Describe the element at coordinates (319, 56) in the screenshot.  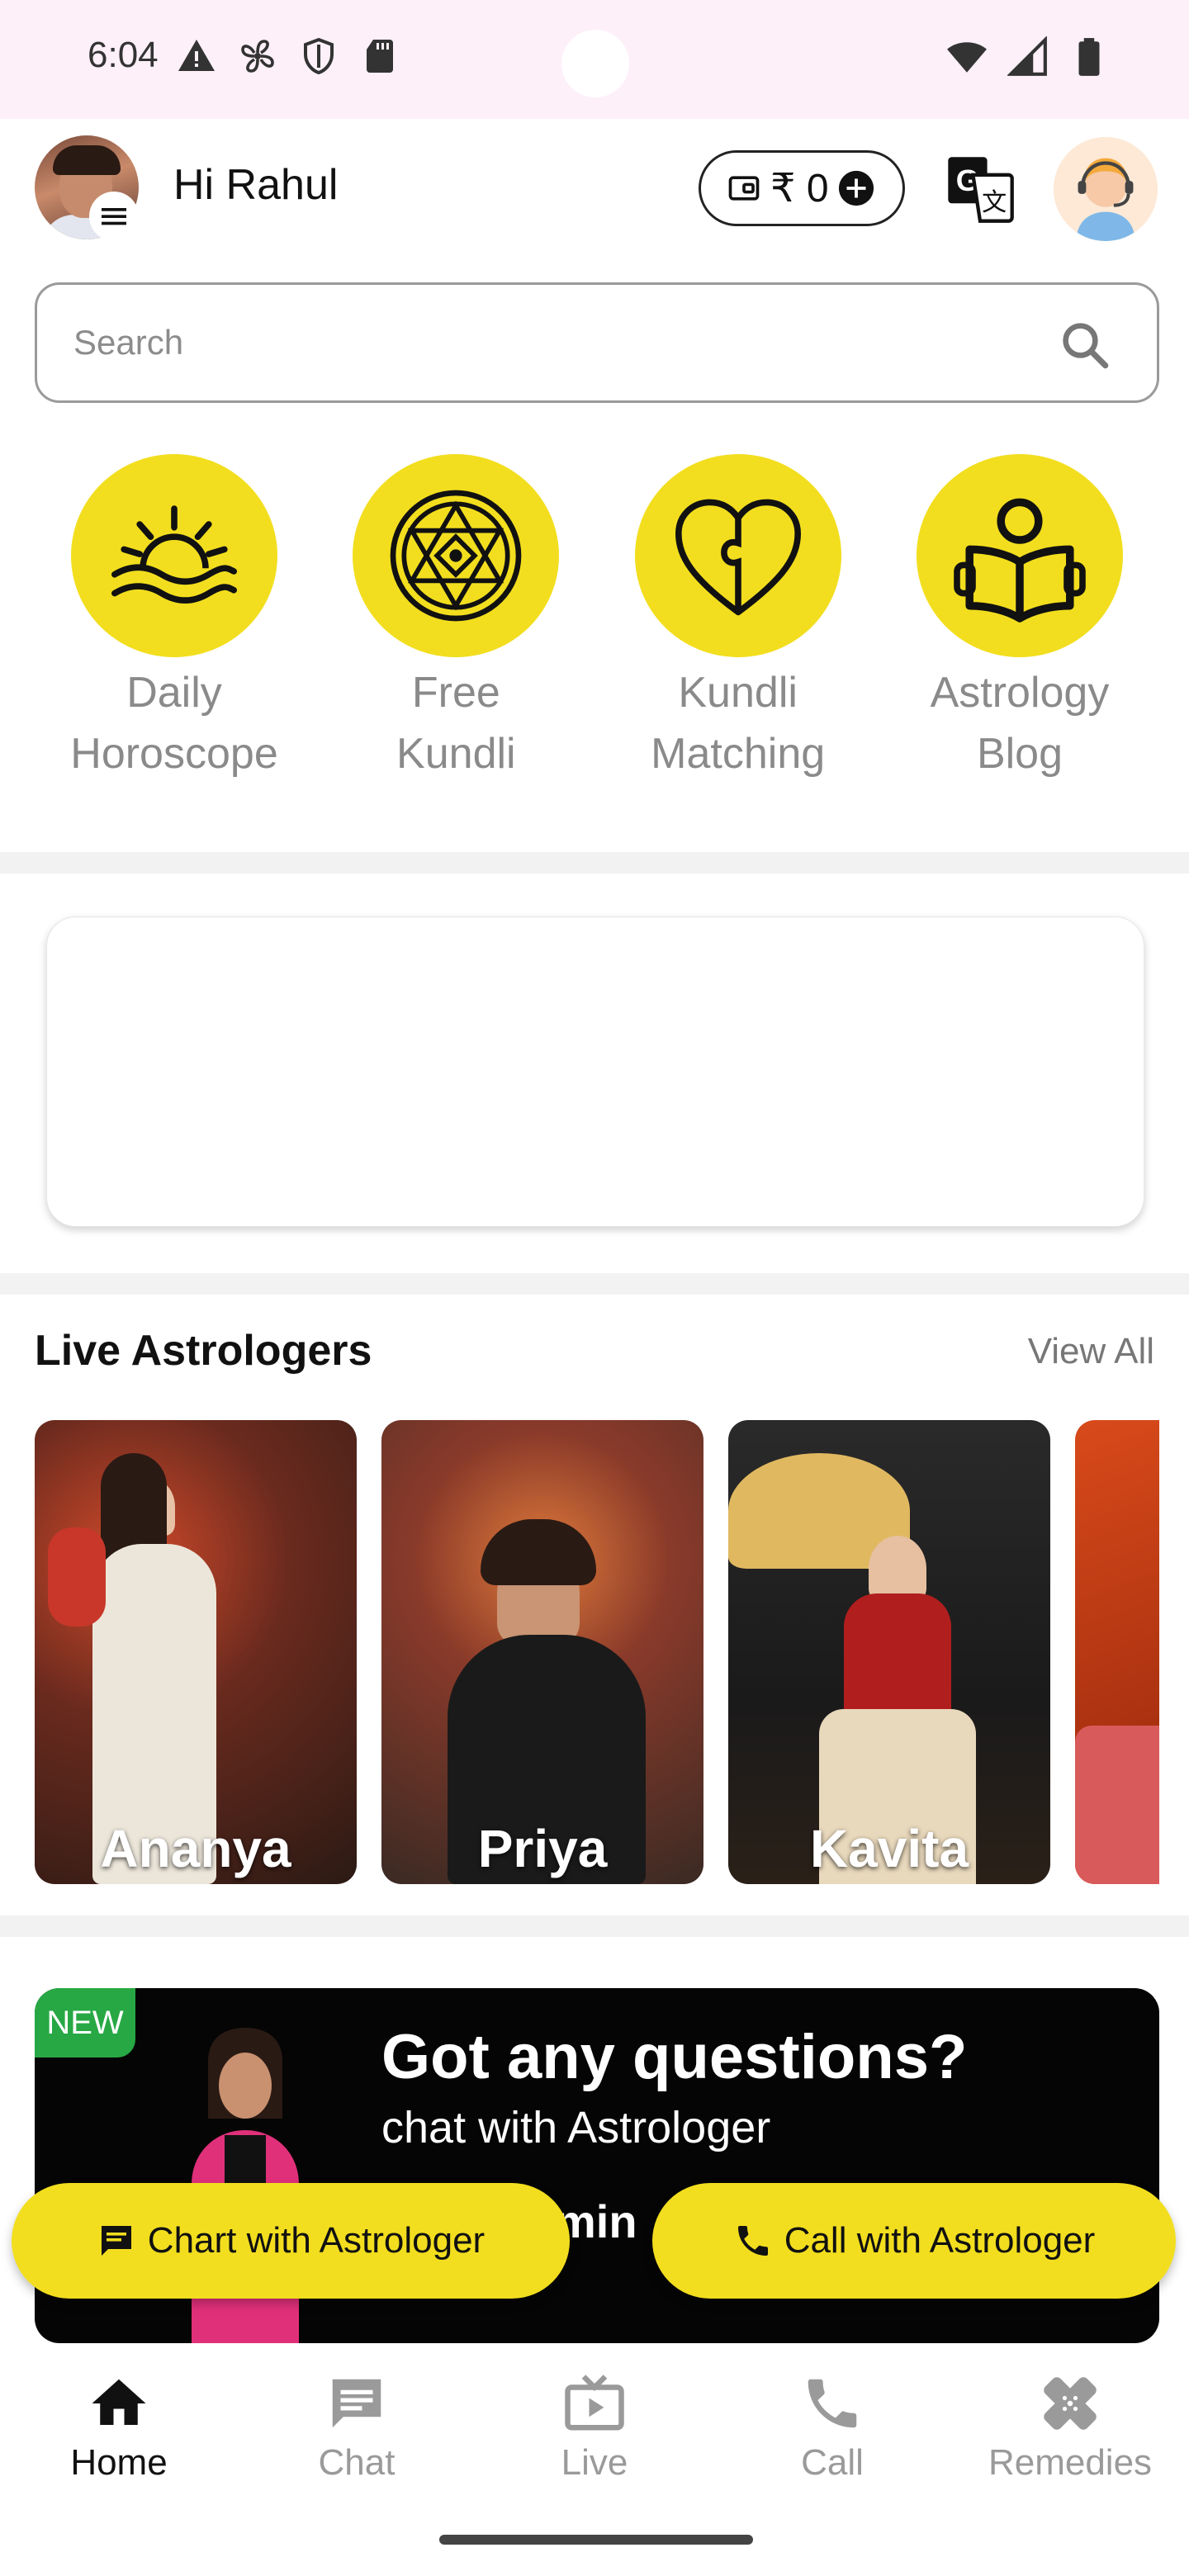
I see `shield-icon` at that location.